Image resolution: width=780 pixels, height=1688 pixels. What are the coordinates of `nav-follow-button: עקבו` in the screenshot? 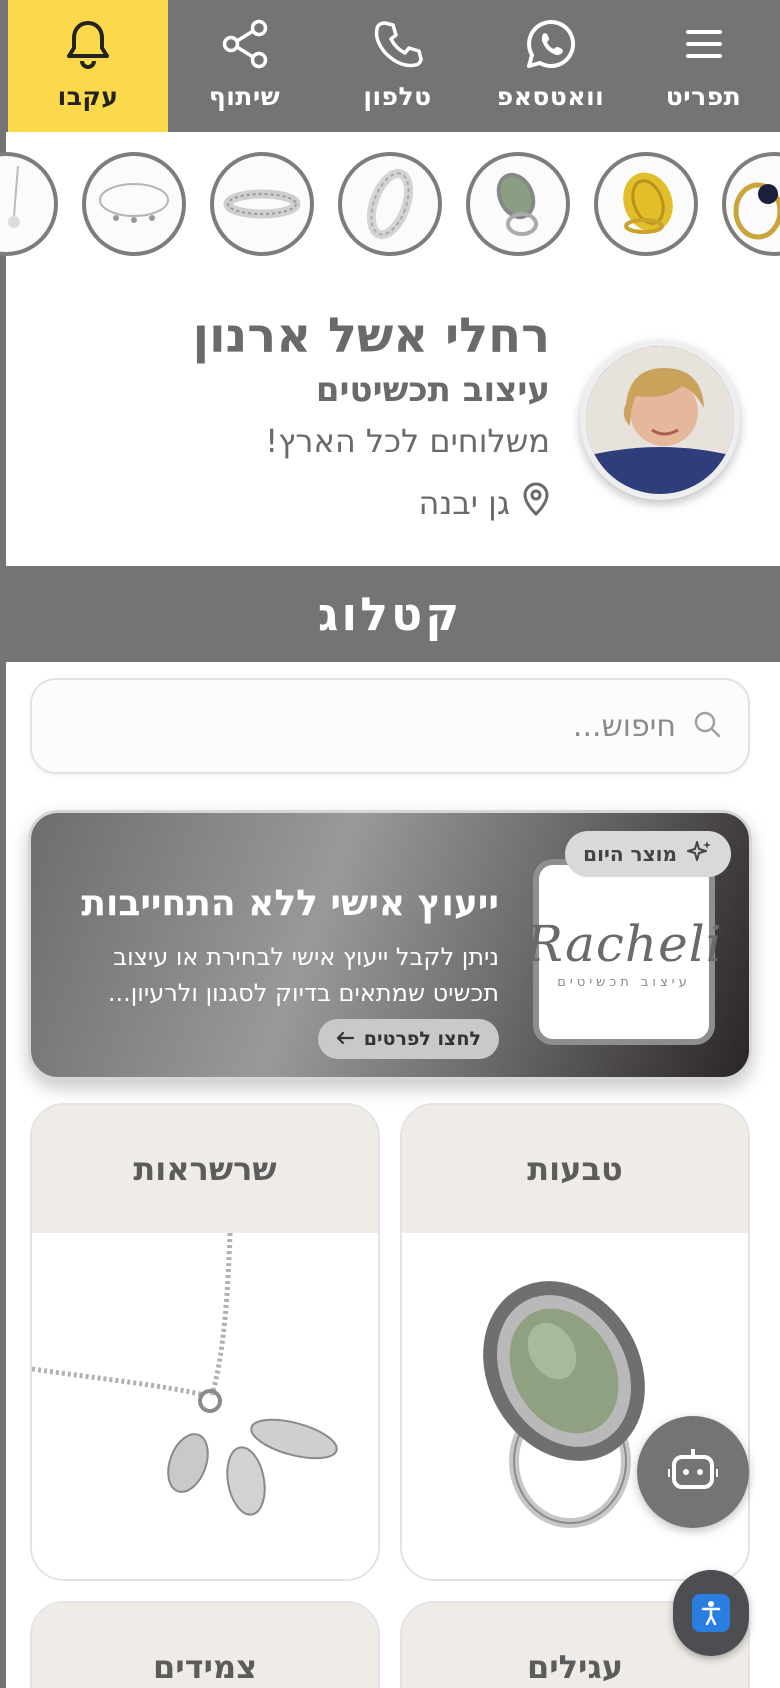 It's located at (88, 66).